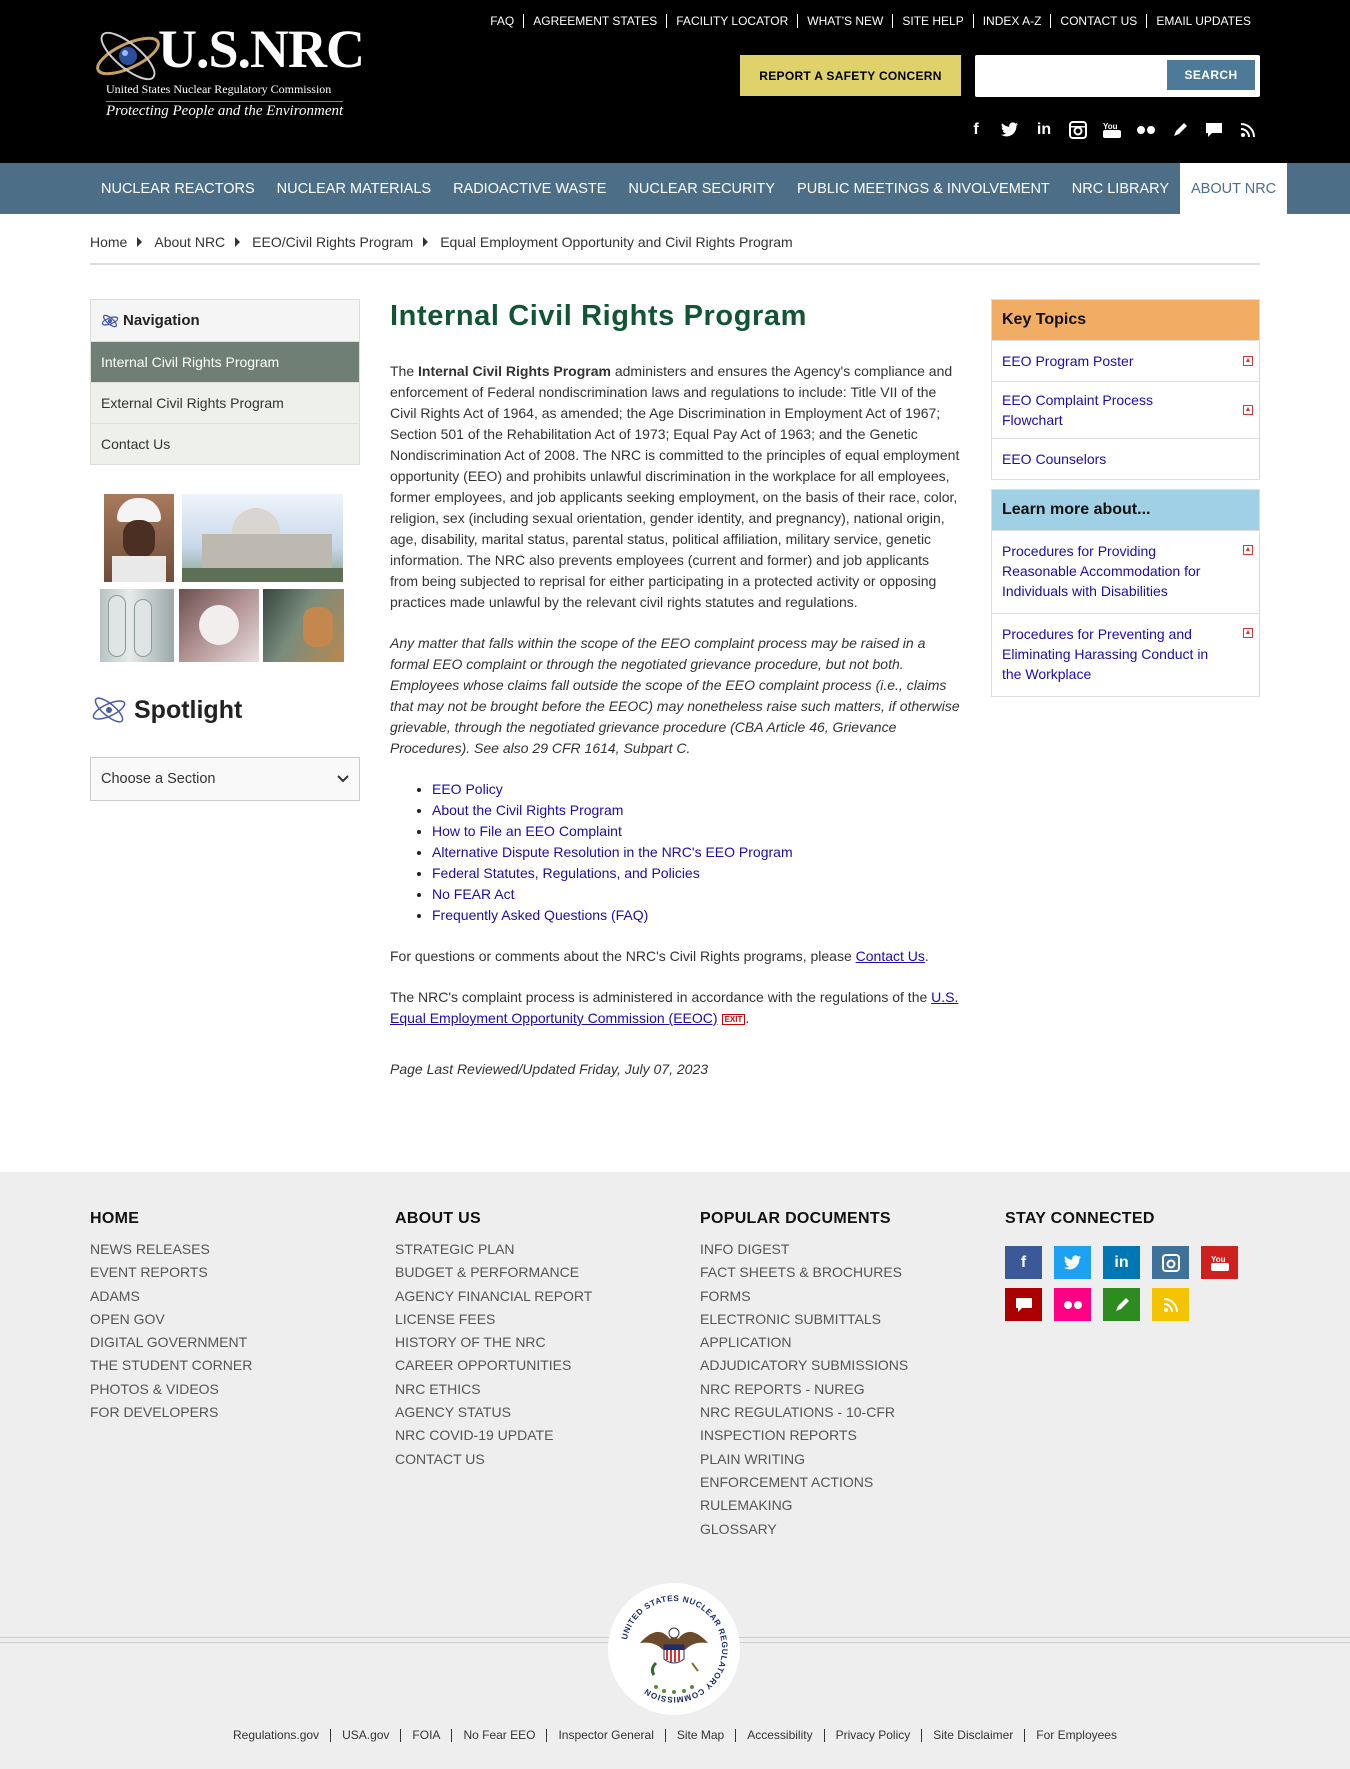 This screenshot has width=1350, height=1769. Describe the element at coordinates (815, 1412) in the screenshot. I see `footer-link: NRC REGULATIONS - 10-CFR` at that location.